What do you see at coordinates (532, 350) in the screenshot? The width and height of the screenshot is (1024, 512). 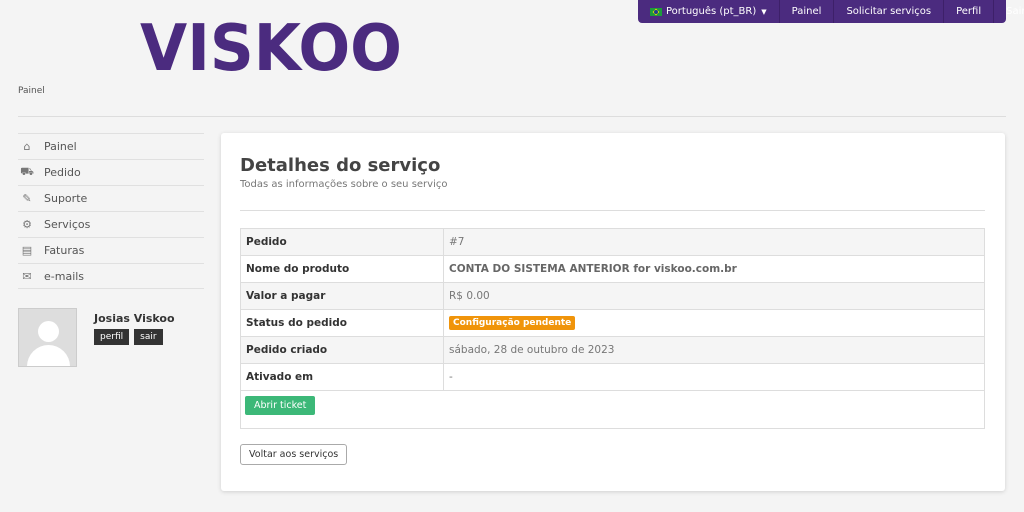 I see `row-value: sábado, 28 de outubro de 2023` at bounding box center [532, 350].